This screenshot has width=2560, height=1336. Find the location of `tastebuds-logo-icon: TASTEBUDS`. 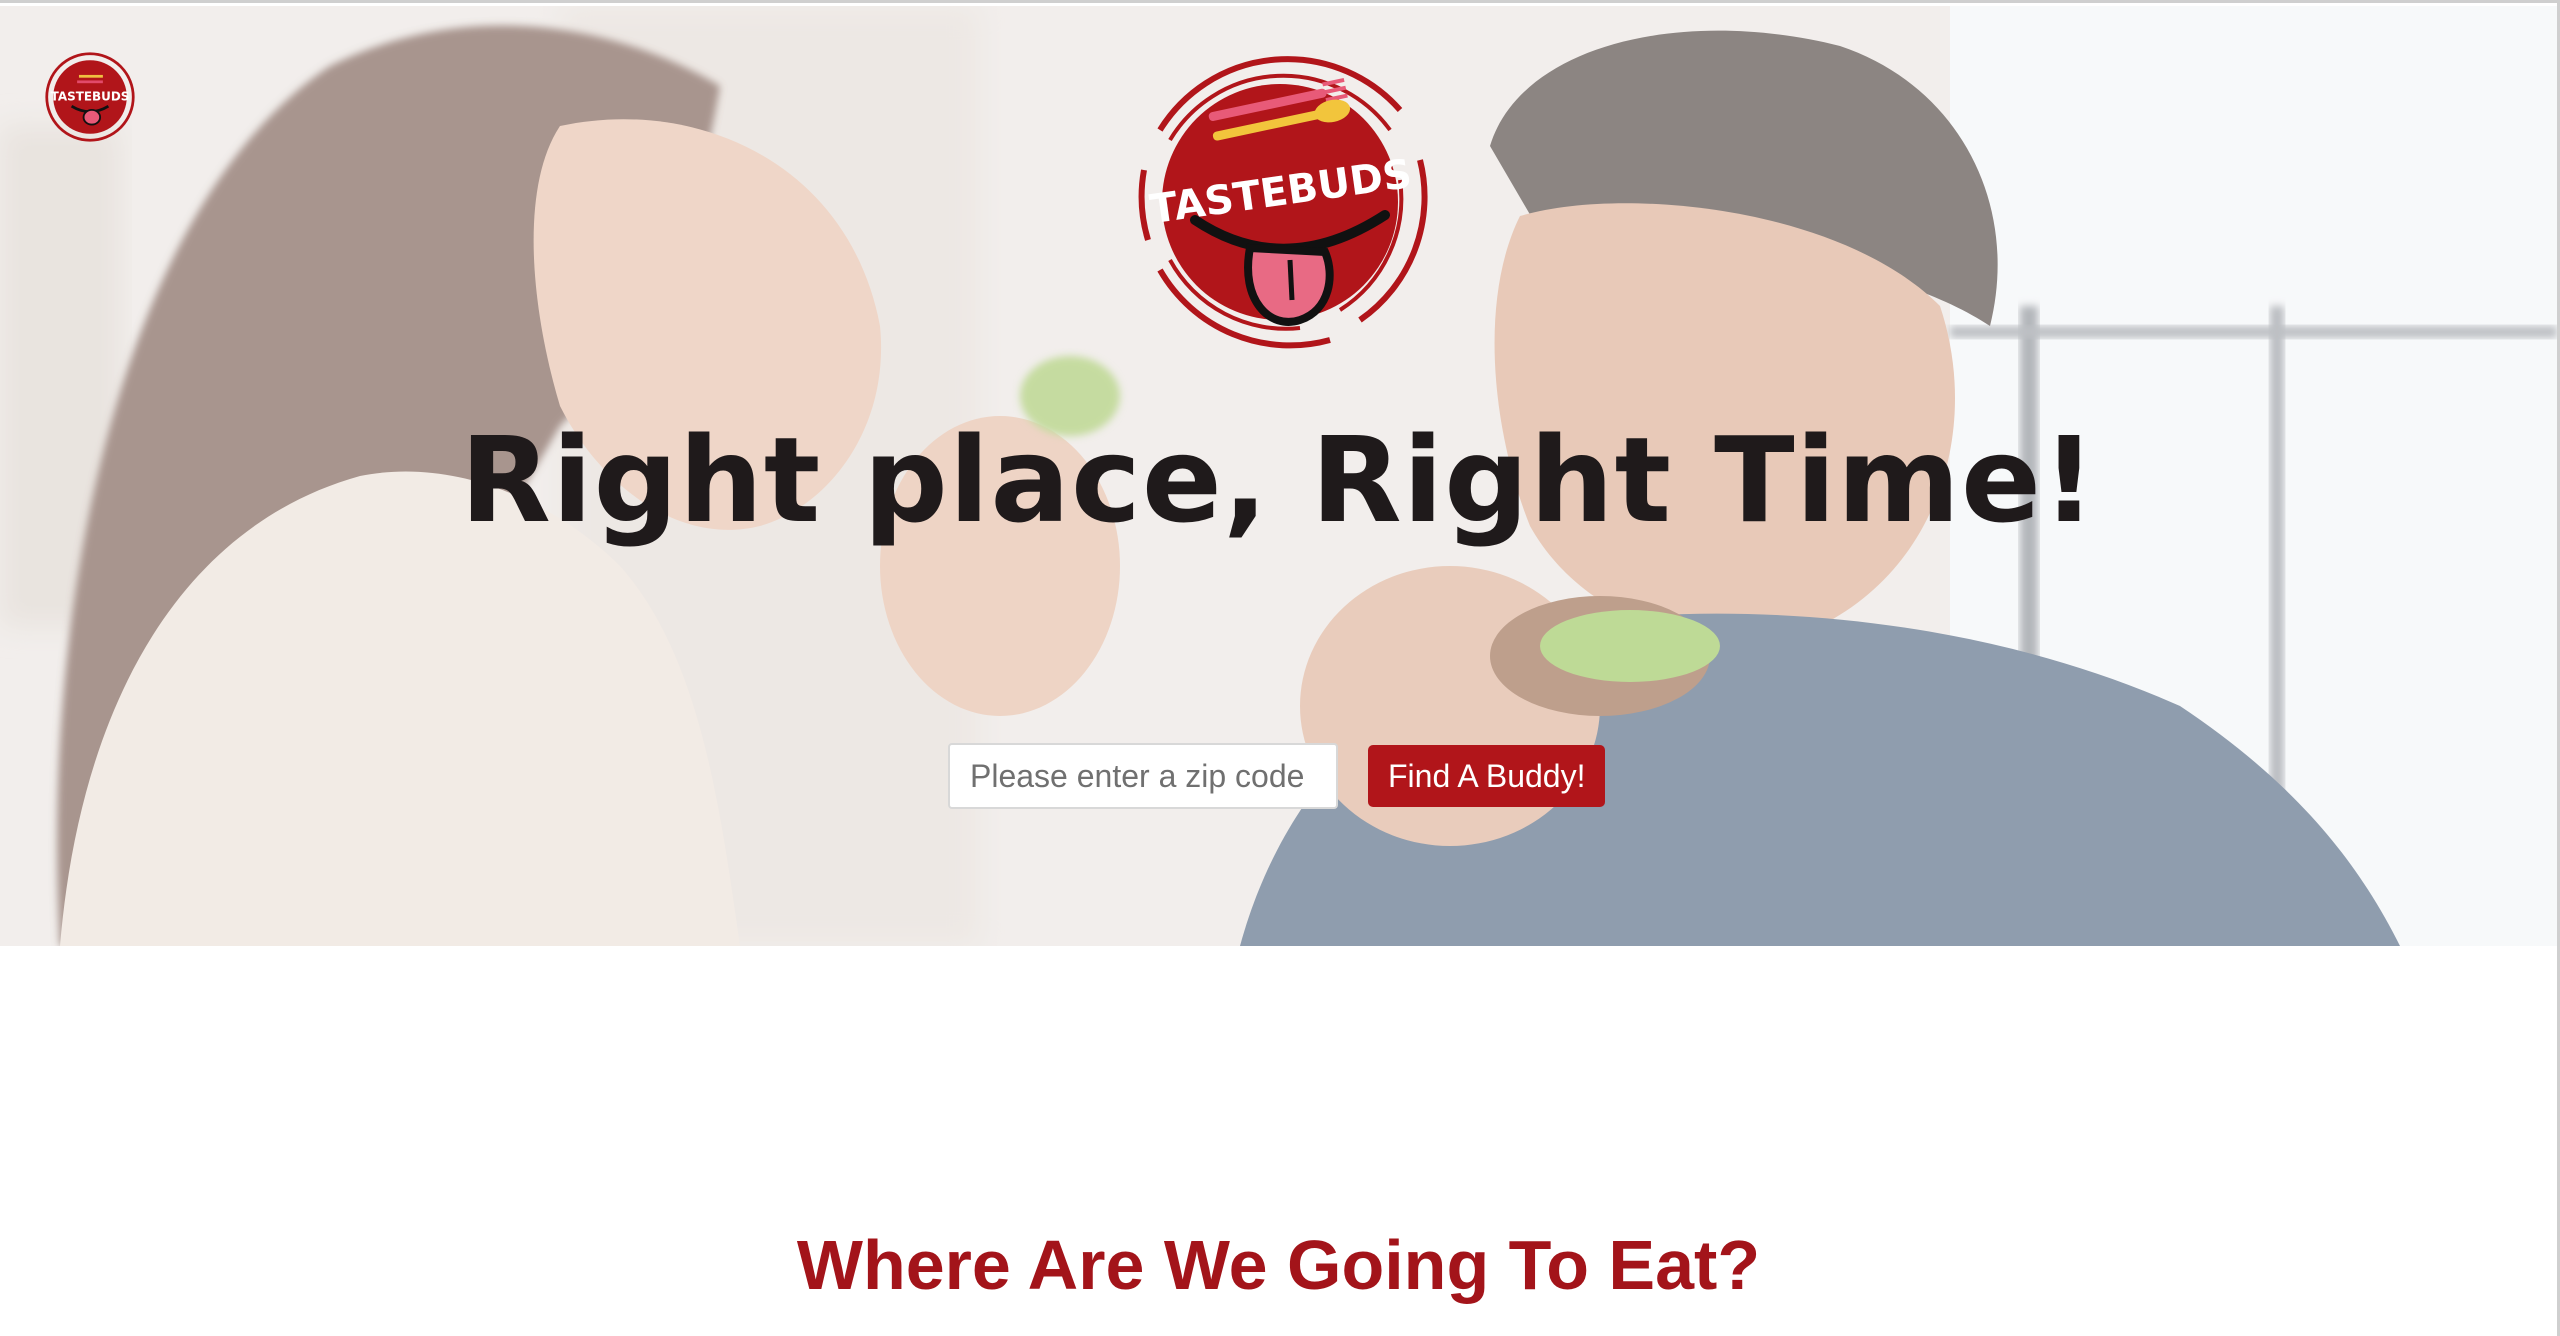

tastebuds-logo-icon: TASTEBUDS is located at coordinates (1283, 202).